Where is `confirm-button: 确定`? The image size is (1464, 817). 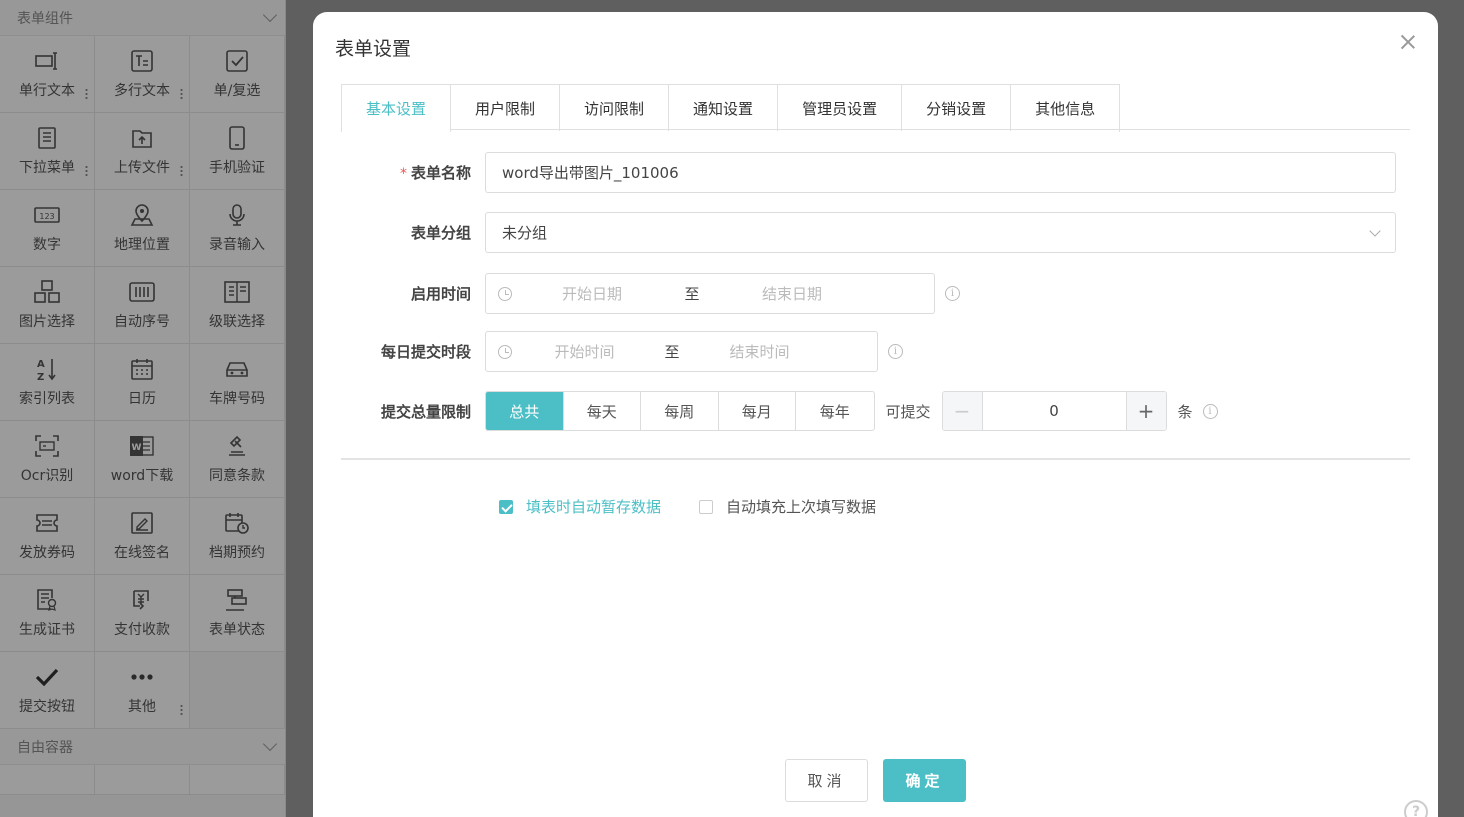
confirm-button: 确定 is located at coordinates (924, 780).